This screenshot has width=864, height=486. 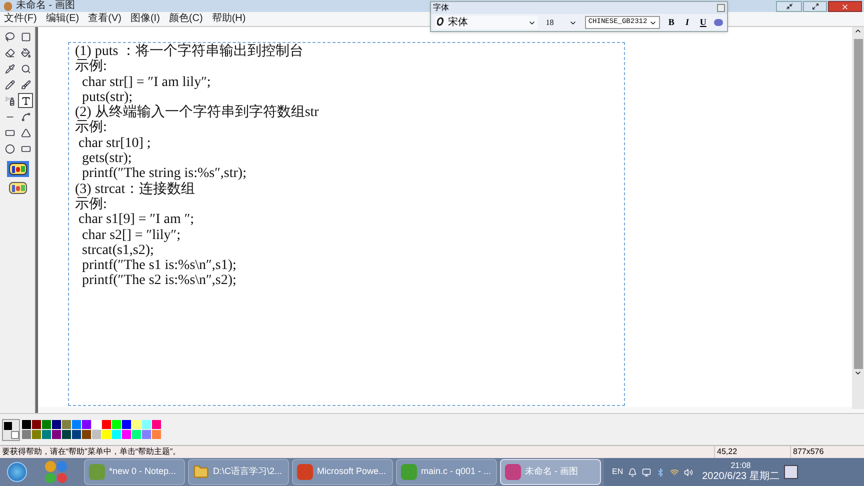 What do you see at coordinates (135, 189) in the screenshot?
I see `canvas-text-line: (3) strcat：连接数组` at bounding box center [135, 189].